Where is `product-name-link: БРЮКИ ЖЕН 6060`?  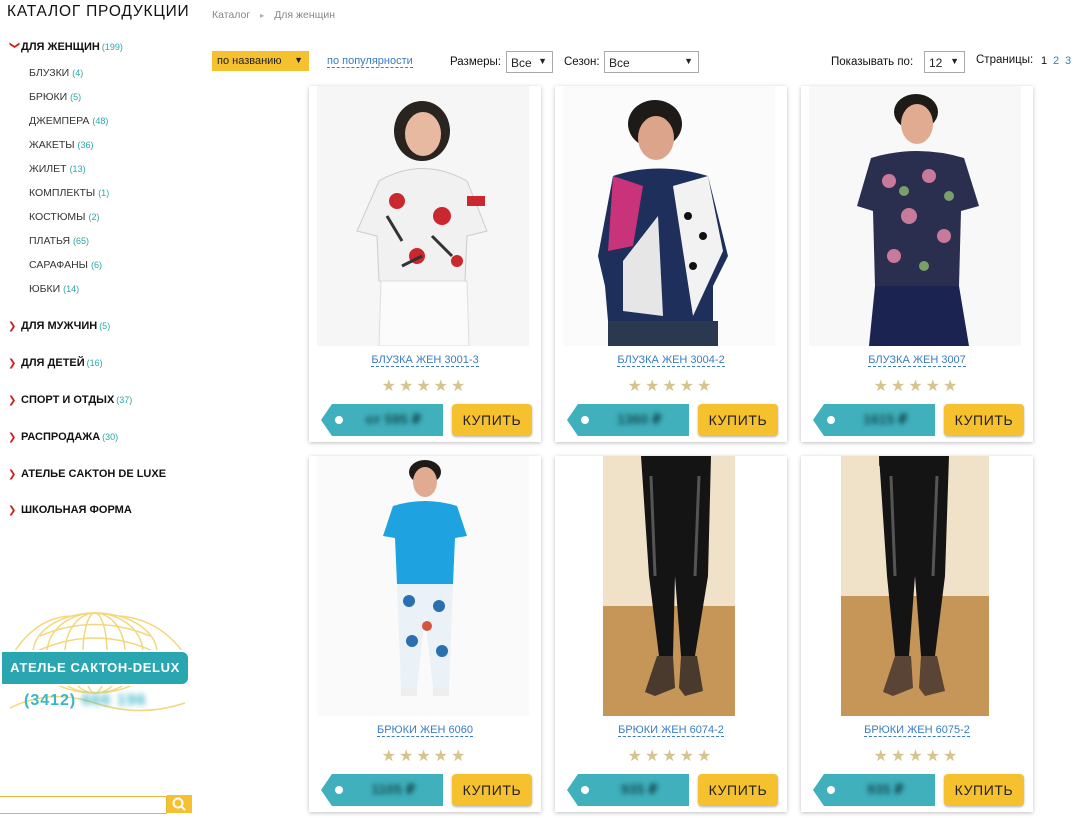 product-name-link: БРЮКИ ЖЕН 6060 is located at coordinates (425, 730).